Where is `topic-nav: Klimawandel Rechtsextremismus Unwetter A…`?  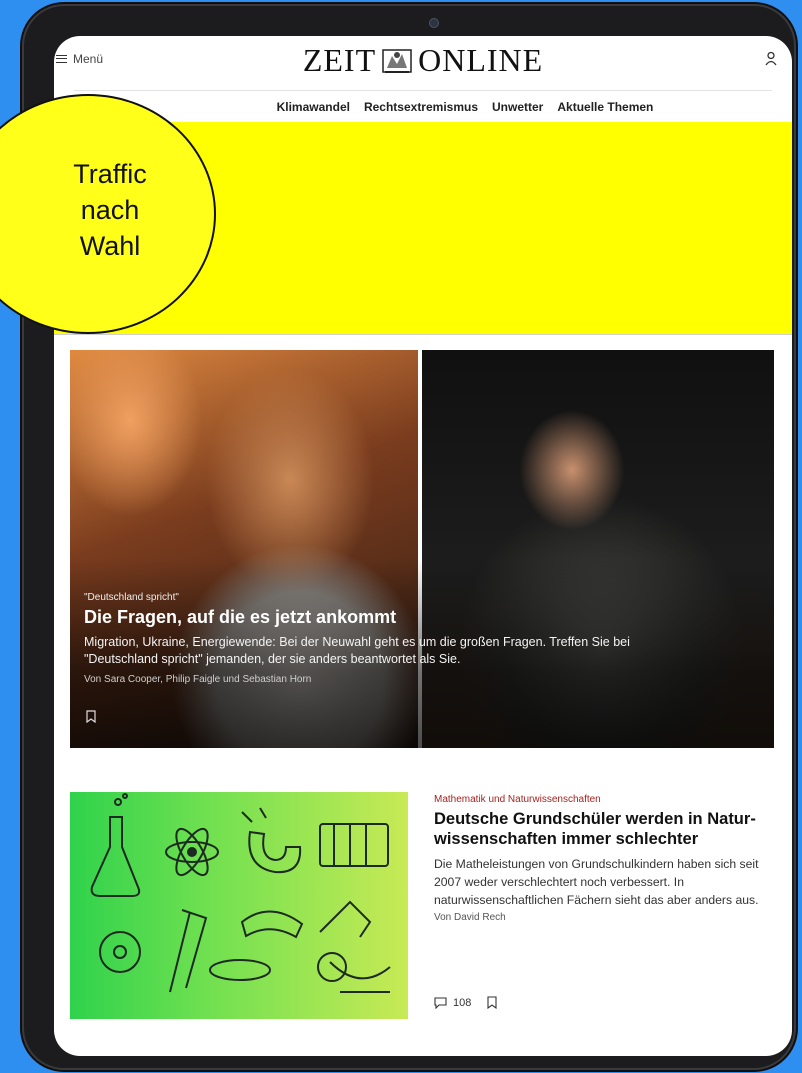 topic-nav: Klimawandel Rechtsextremismus Unwetter A… is located at coordinates (423, 107).